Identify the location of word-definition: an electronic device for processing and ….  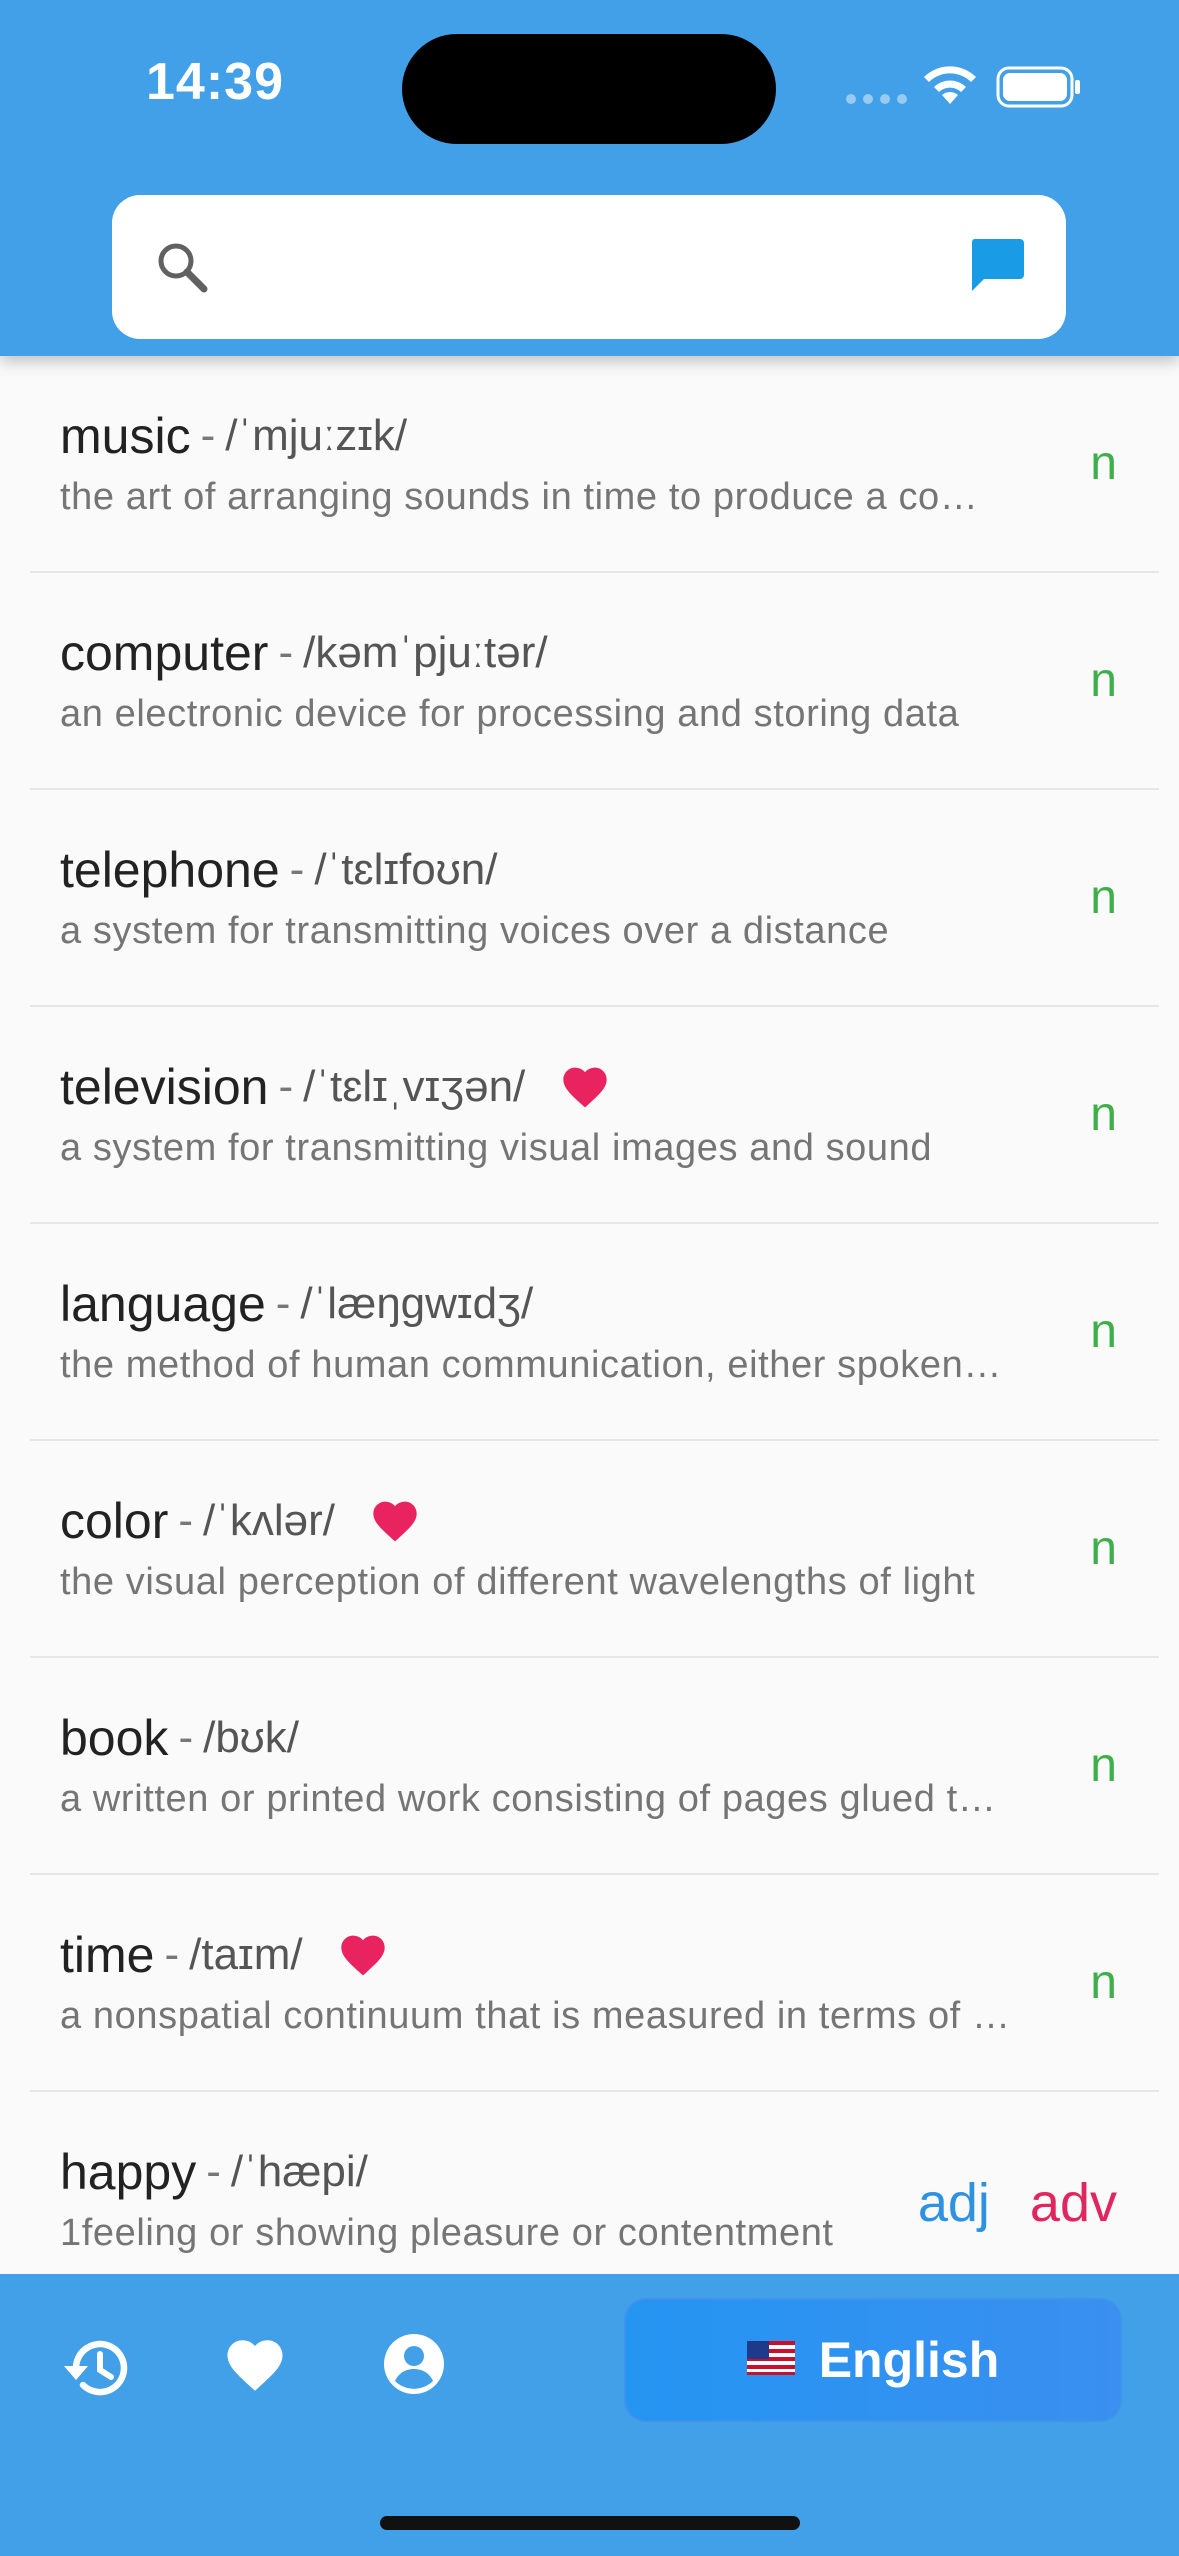
(510, 714).